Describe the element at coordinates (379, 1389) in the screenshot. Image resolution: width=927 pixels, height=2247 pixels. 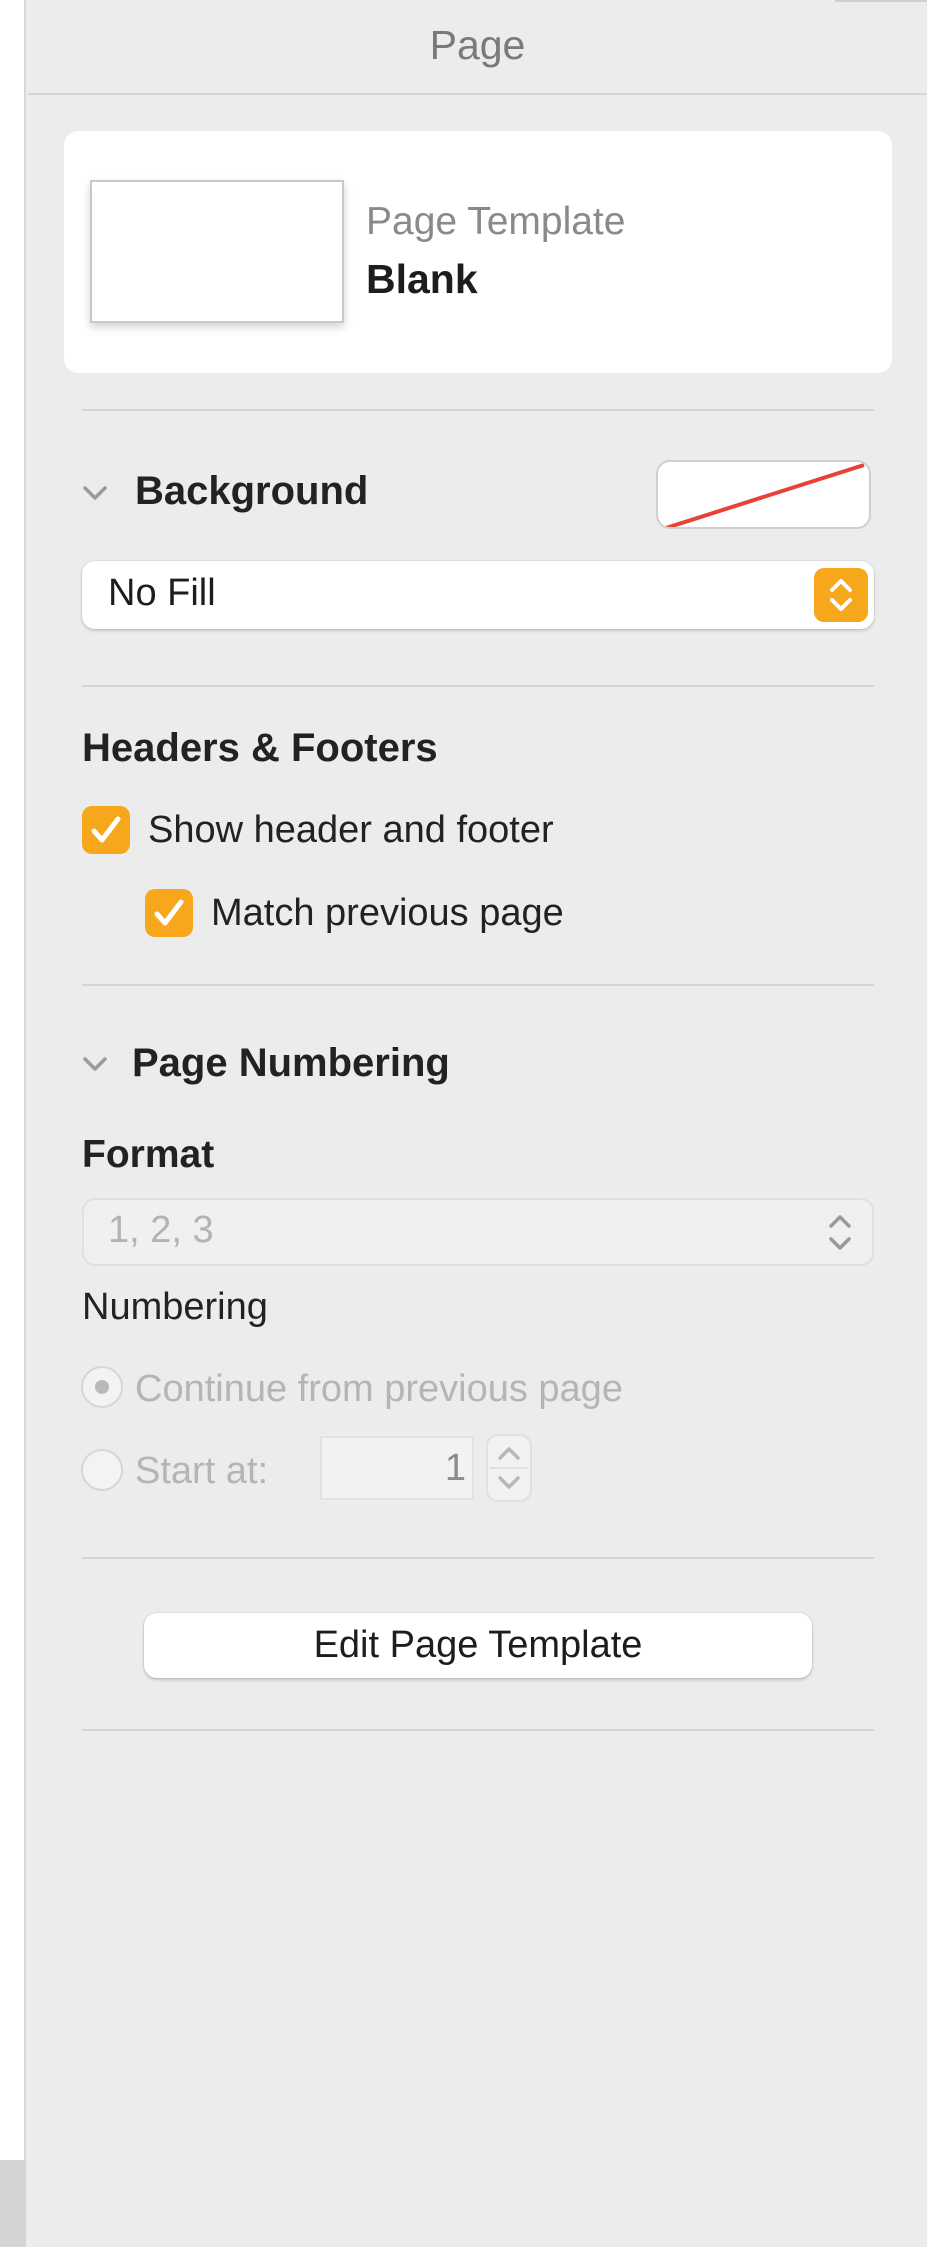
I see `continue-from-previous-label: Continue from previous page` at that location.